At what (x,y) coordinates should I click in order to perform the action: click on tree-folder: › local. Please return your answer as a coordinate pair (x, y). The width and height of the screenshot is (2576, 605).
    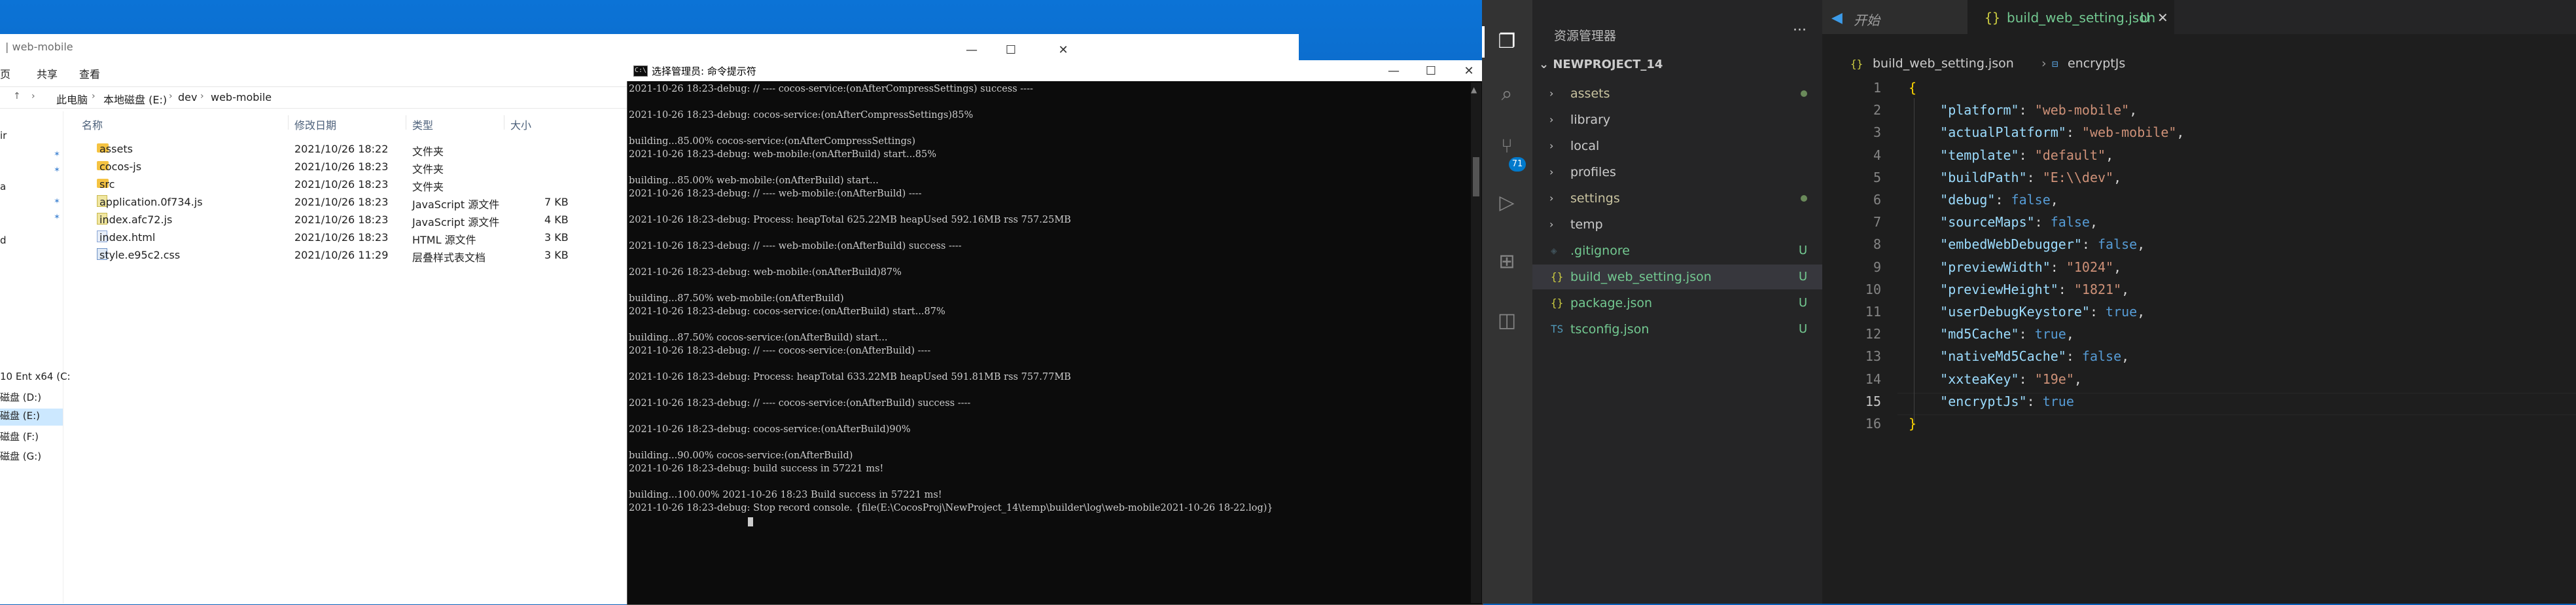
    Looking at the image, I should click on (1677, 146).